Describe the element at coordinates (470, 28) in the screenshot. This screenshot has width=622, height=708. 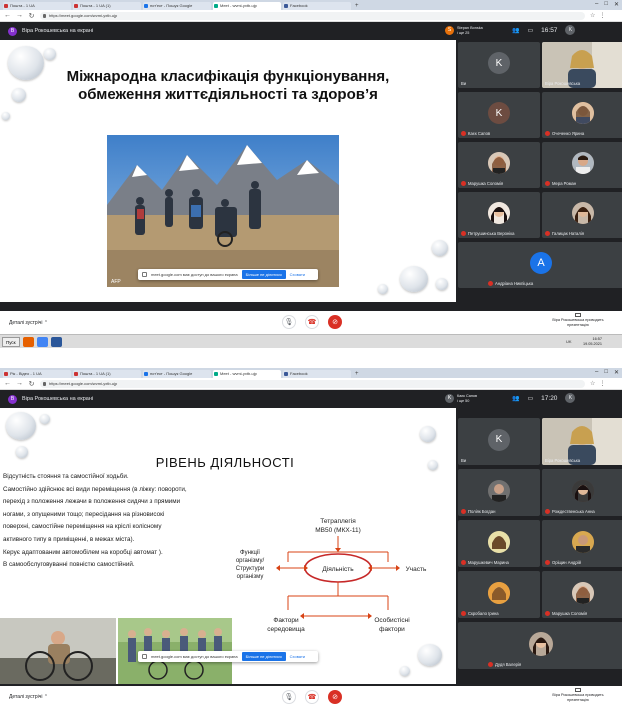
I see `speaker-name: Stepan Bonska` at that location.